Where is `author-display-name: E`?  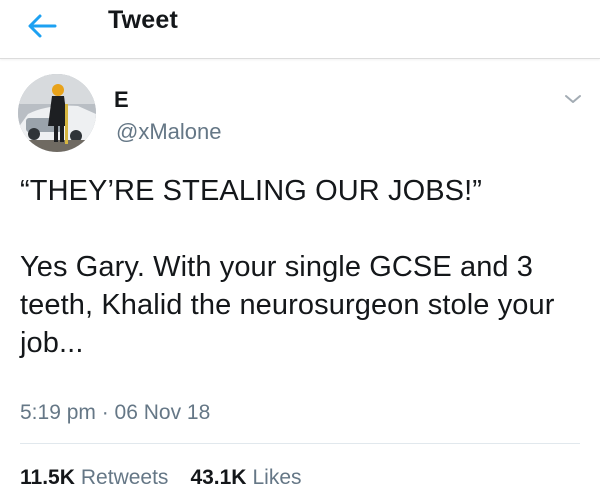 author-display-name: E is located at coordinates (121, 100).